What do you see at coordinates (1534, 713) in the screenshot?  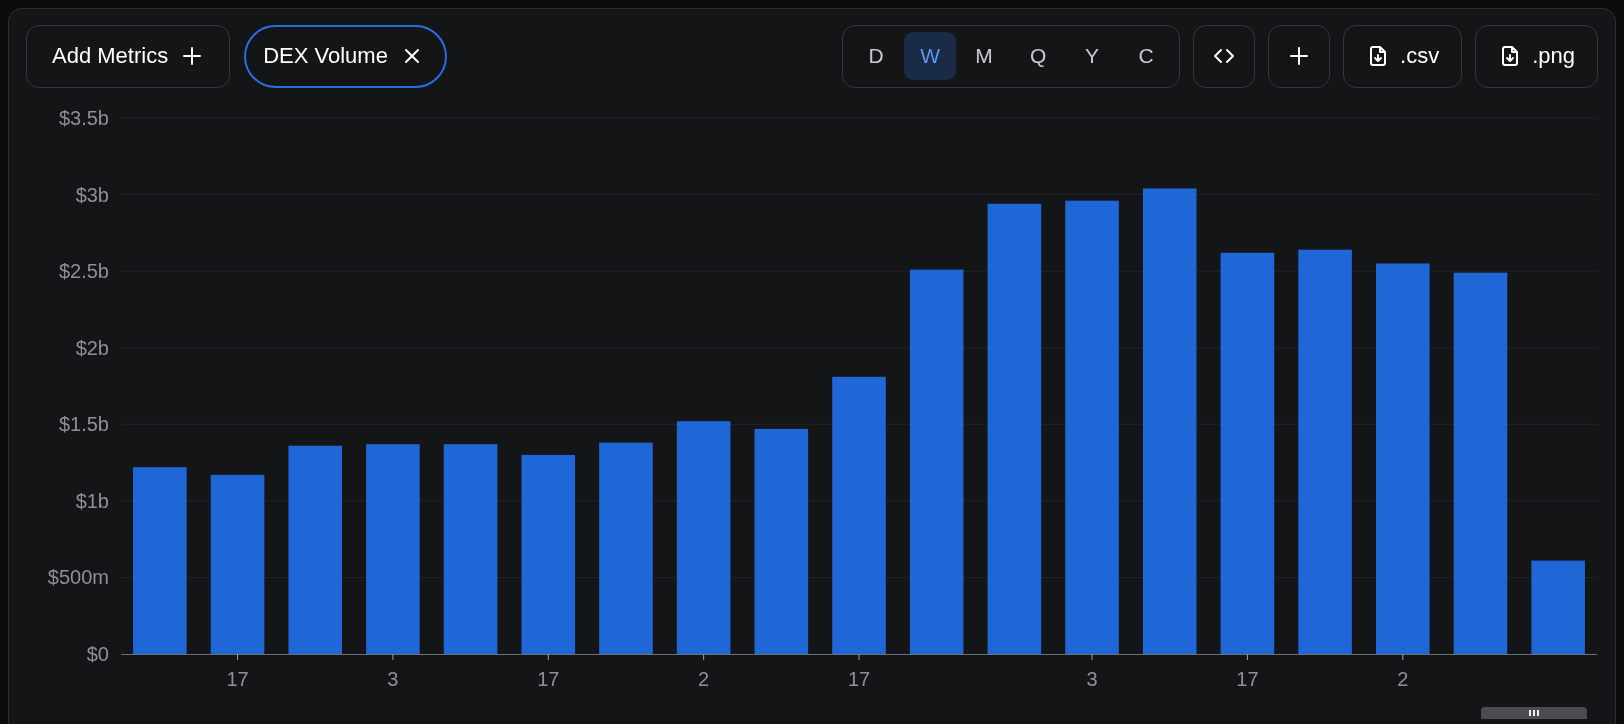 I see `zoom-handle` at bounding box center [1534, 713].